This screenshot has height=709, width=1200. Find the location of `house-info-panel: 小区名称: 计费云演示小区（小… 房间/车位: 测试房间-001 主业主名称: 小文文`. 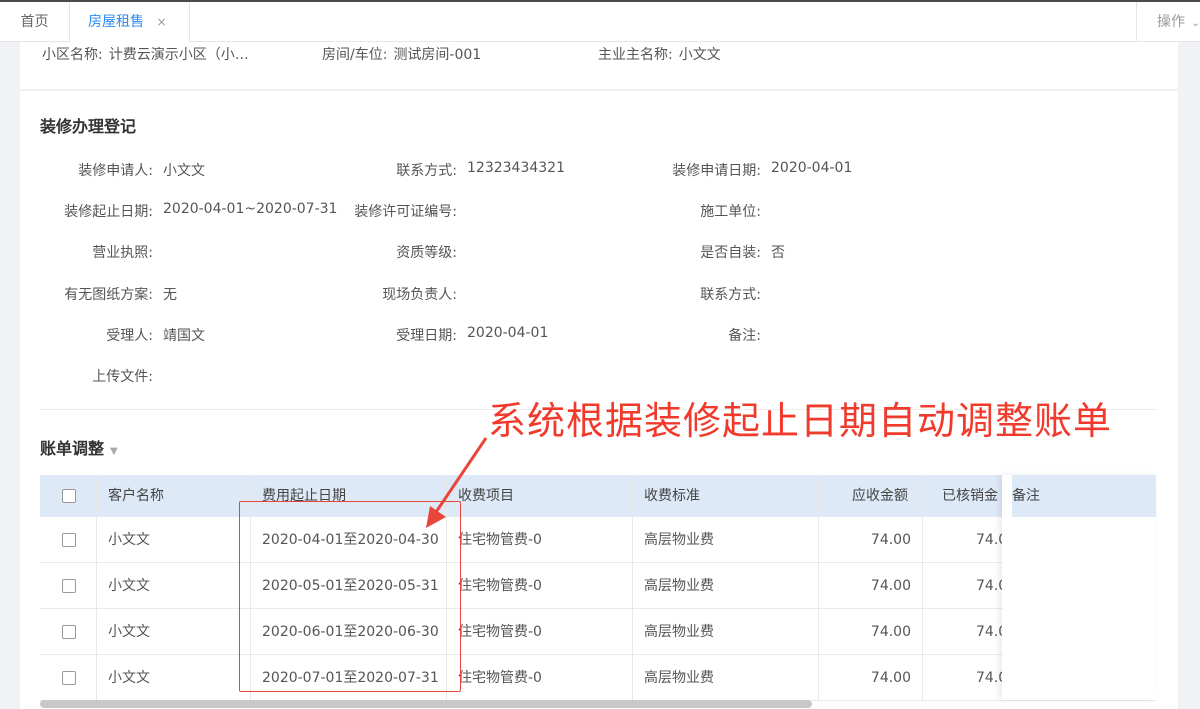

house-info-panel: 小区名称: 计费云演示小区（小… 房间/车位: 测试房间-001 主业主名称: 小文文 is located at coordinates (599, 66).